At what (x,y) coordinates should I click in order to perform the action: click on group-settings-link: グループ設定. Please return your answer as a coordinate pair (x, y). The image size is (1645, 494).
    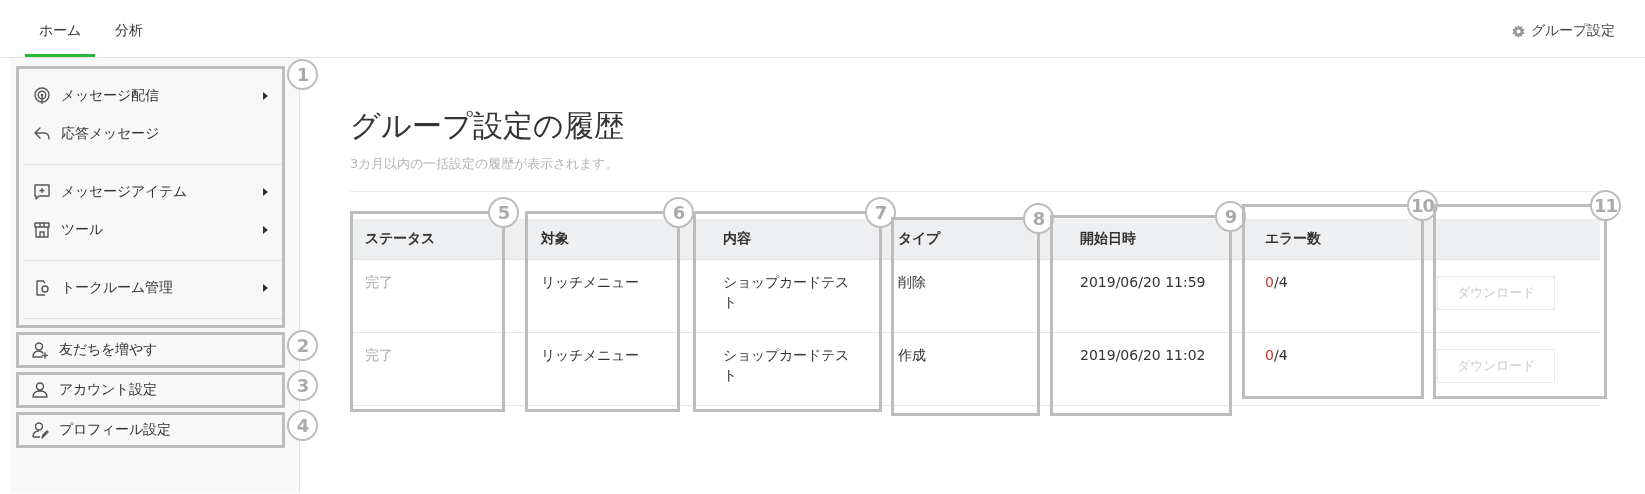
    Looking at the image, I should click on (1578, 39).